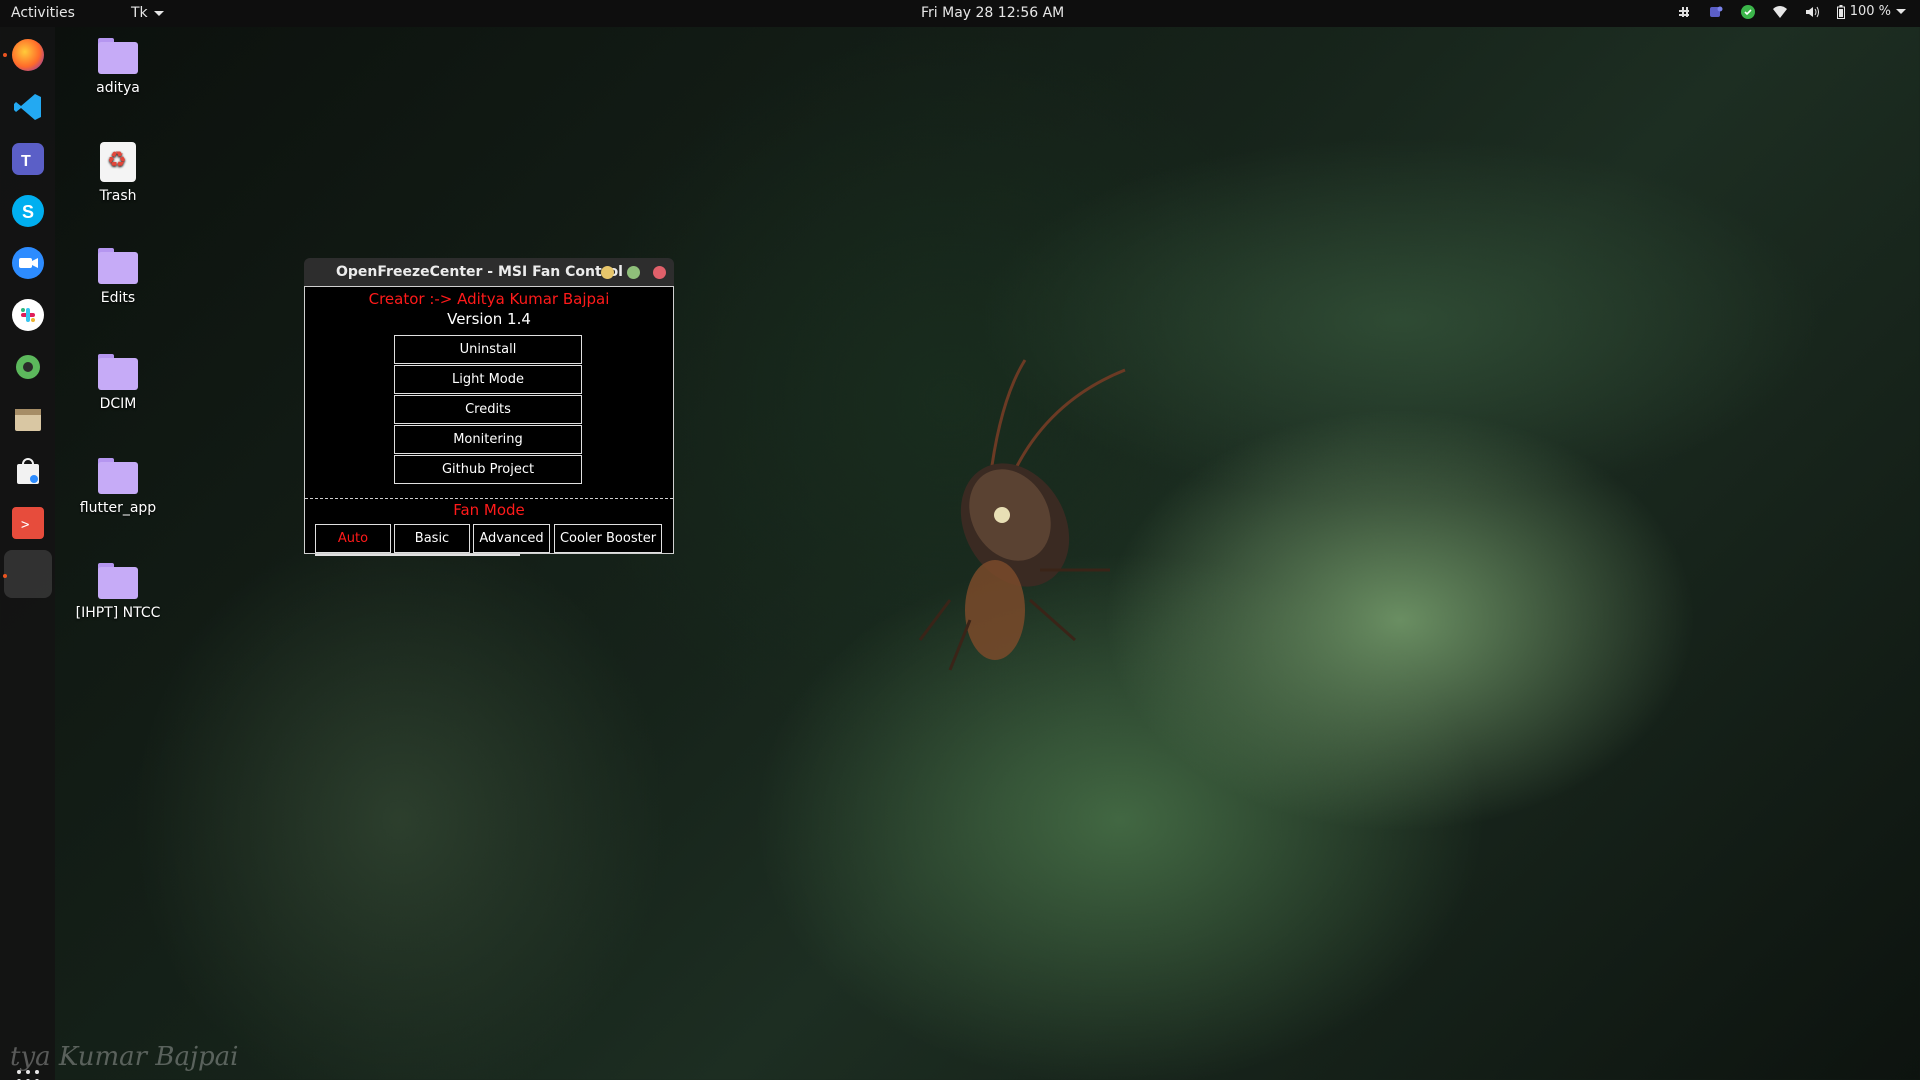  I want to click on light-mode-button: Light Mode, so click(488, 379).